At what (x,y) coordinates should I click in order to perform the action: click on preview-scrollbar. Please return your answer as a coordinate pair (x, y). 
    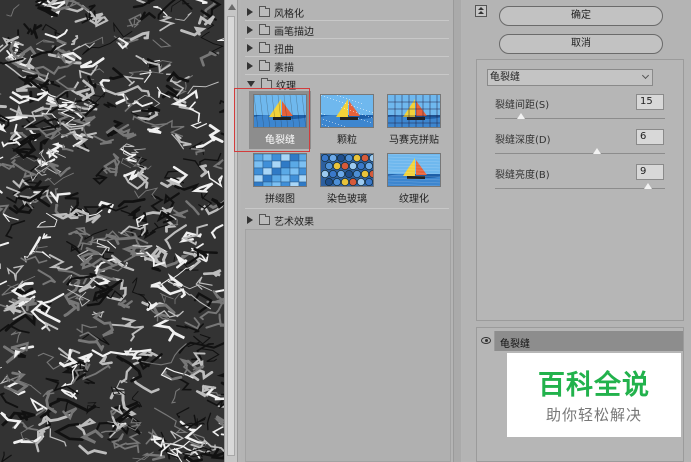
    Looking at the image, I should click on (231, 231).